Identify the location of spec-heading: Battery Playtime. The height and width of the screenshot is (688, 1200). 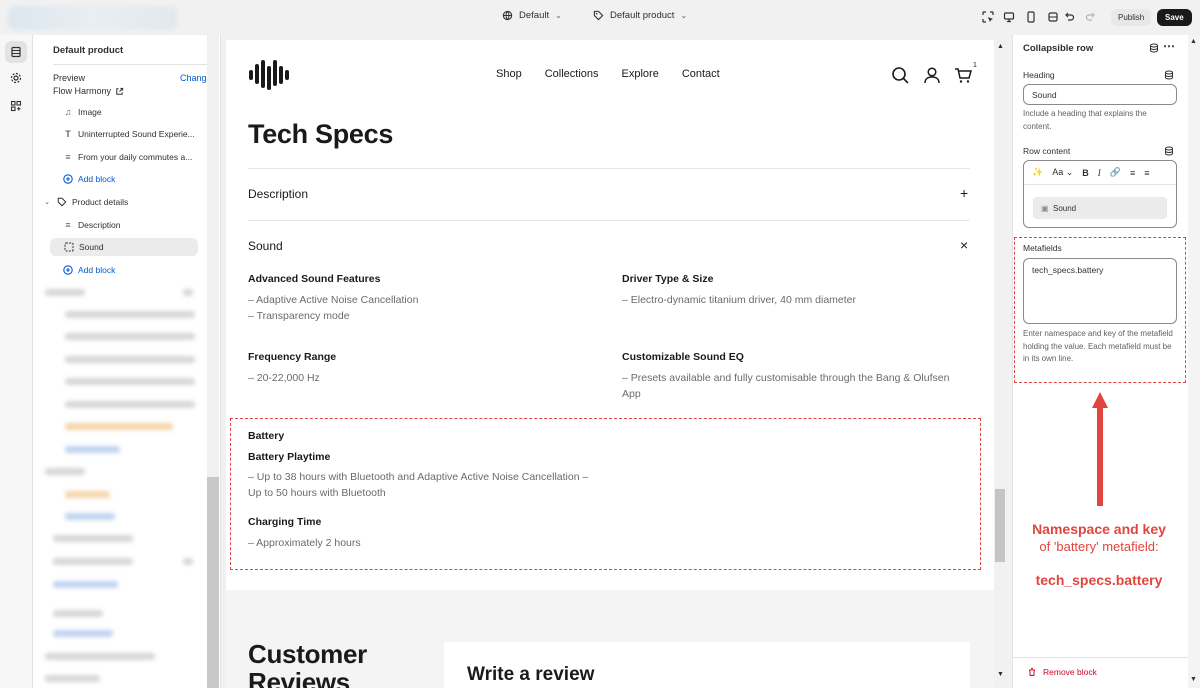
(289, 457).